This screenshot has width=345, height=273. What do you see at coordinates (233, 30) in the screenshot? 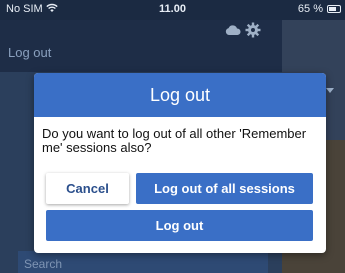
I see `cloud-icon` at bounding box center [233, 30].